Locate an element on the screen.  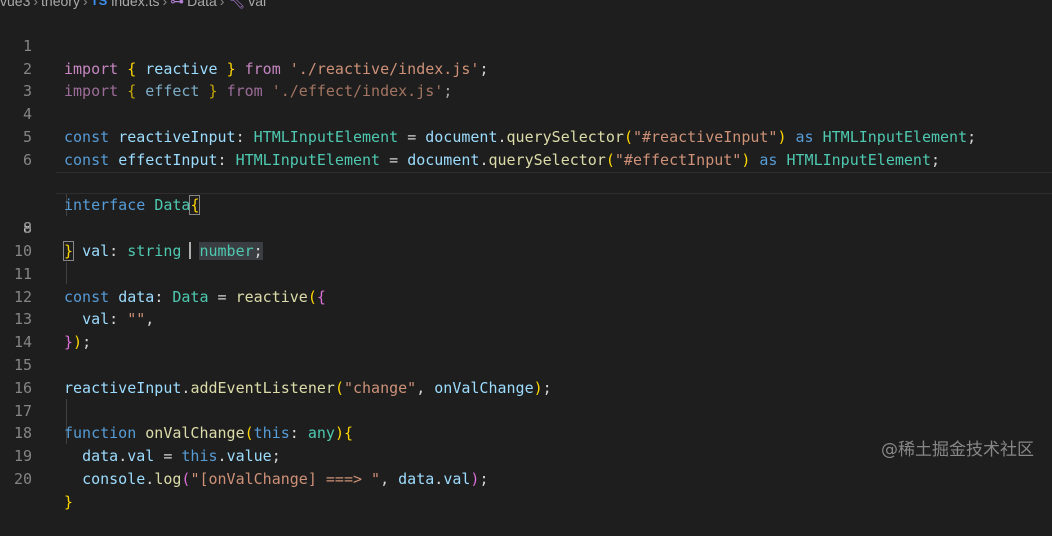
code-line: 11 const data: Data = reactive({ is located at coordinates (526, 273).